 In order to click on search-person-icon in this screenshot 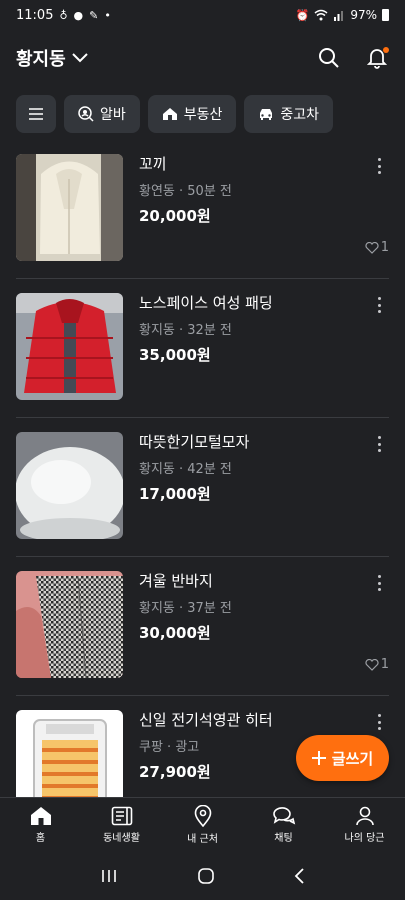, I will do `click(86, 114)`.